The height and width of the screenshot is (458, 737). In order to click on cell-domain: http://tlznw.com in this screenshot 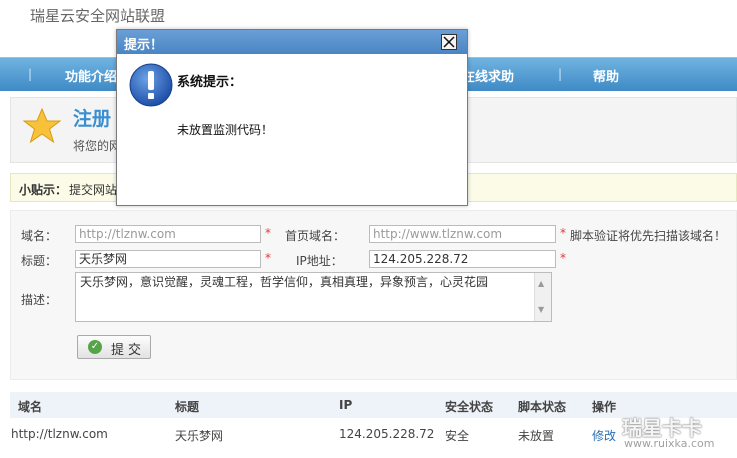, I will do `click(59, 434)`.